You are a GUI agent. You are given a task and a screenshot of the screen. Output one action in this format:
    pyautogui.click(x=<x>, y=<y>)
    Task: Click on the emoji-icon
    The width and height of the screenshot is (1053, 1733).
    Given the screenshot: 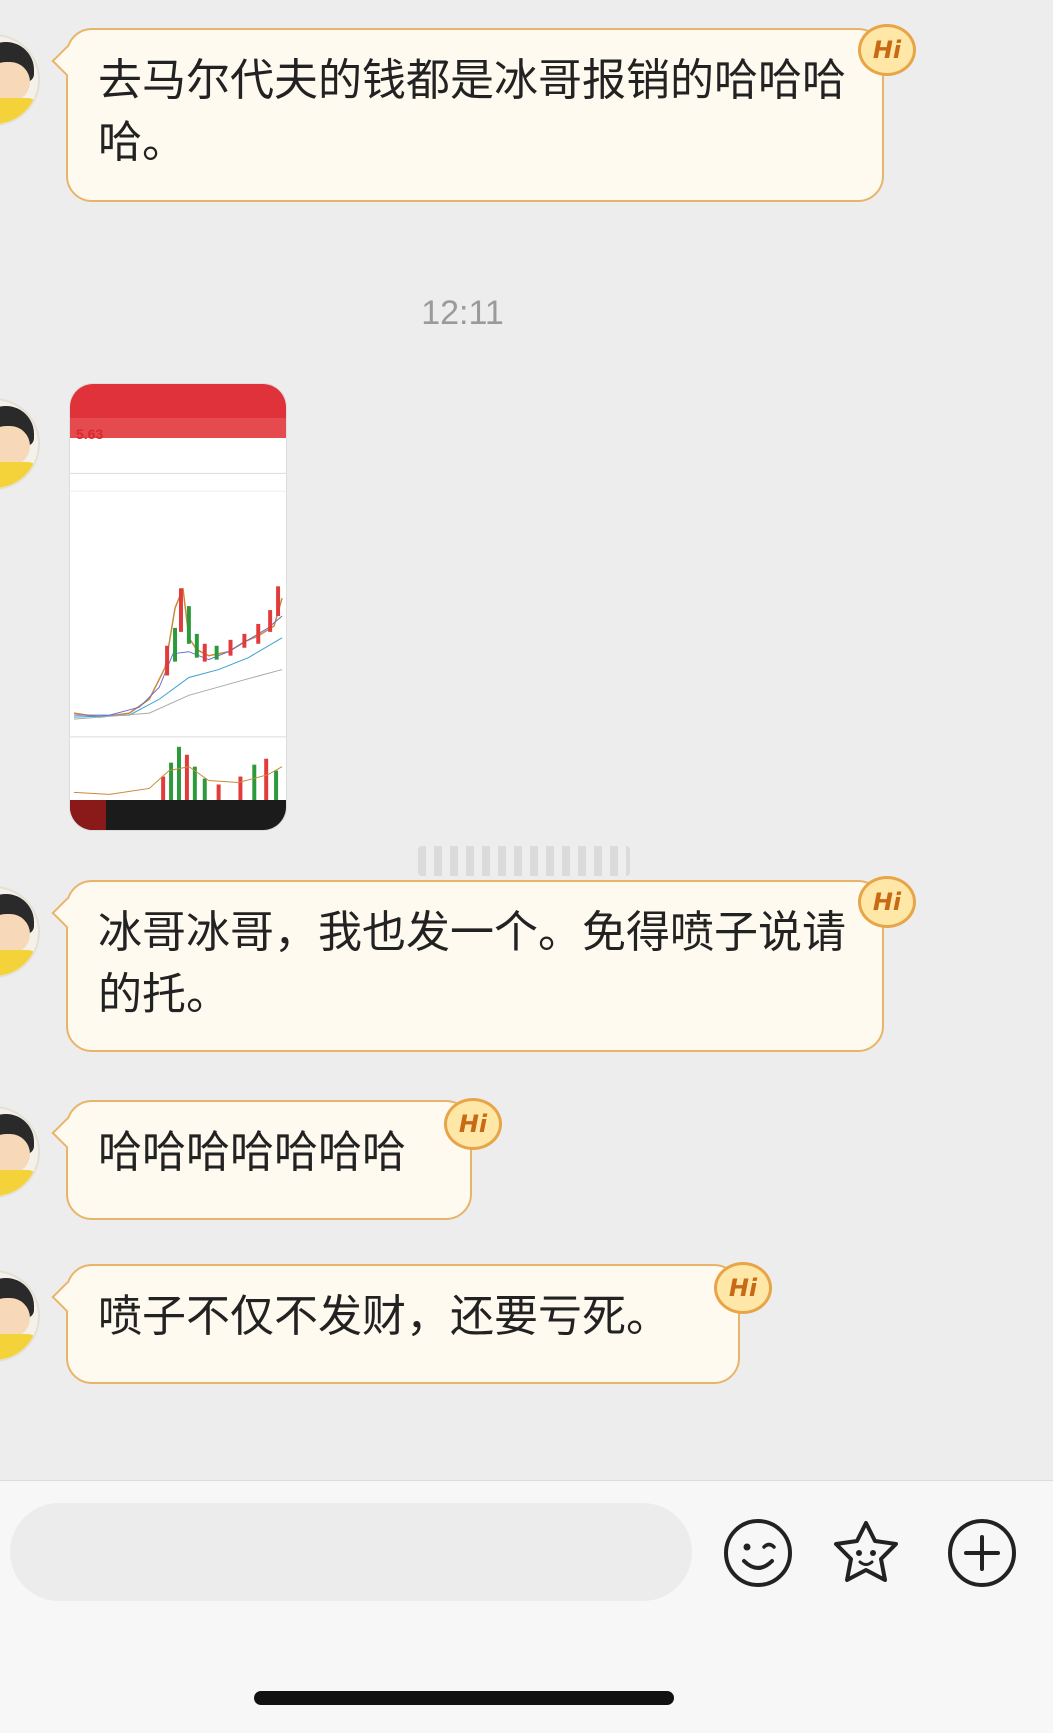 What is the action you would take?
    pyautogui.click(x=758, y=1553)
    